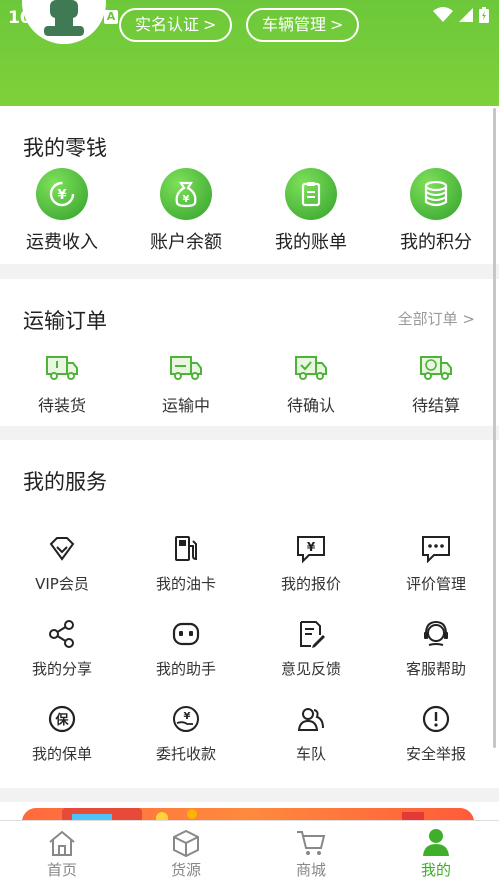 The width and height of the screenshot is (499, 887). What do you see at coordinates (436, 839) in the screenshot?
I see `user-icon` at bounding box center [436, 839].